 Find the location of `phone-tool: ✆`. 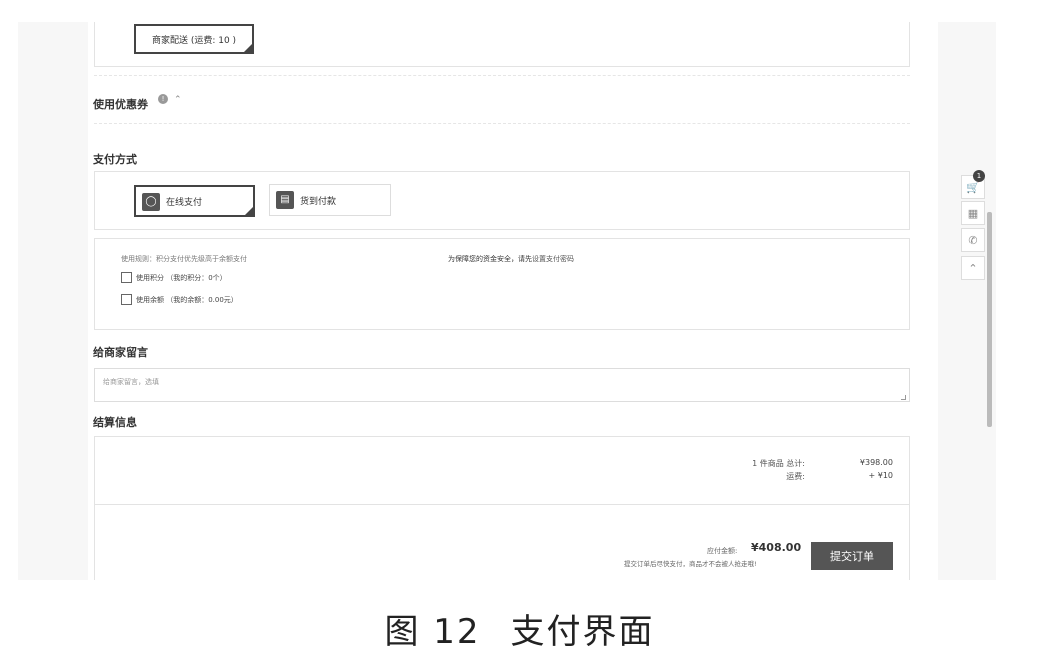

phone-tool: ✆ is located at coordinates (973, 240).